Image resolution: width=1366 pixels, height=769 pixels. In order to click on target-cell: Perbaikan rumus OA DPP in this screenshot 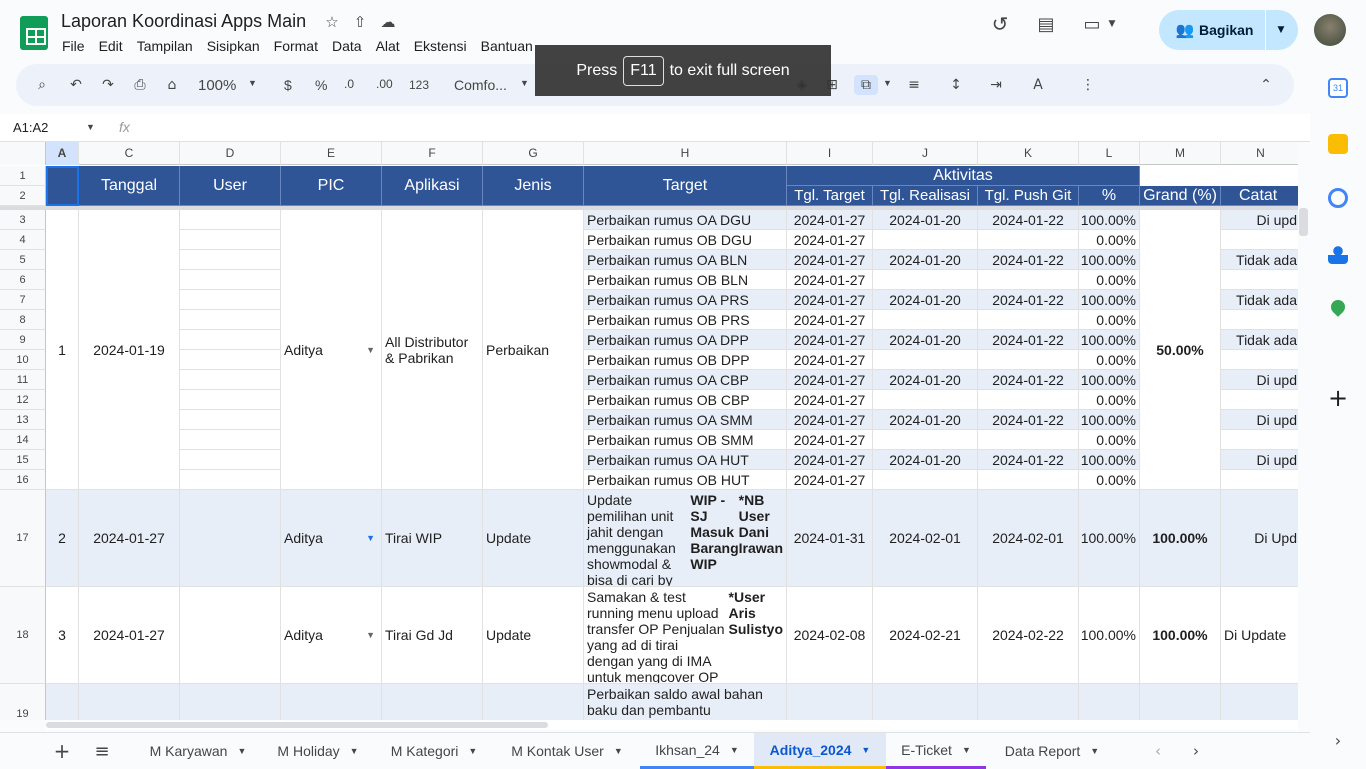, I will do `click(685, 340)`.